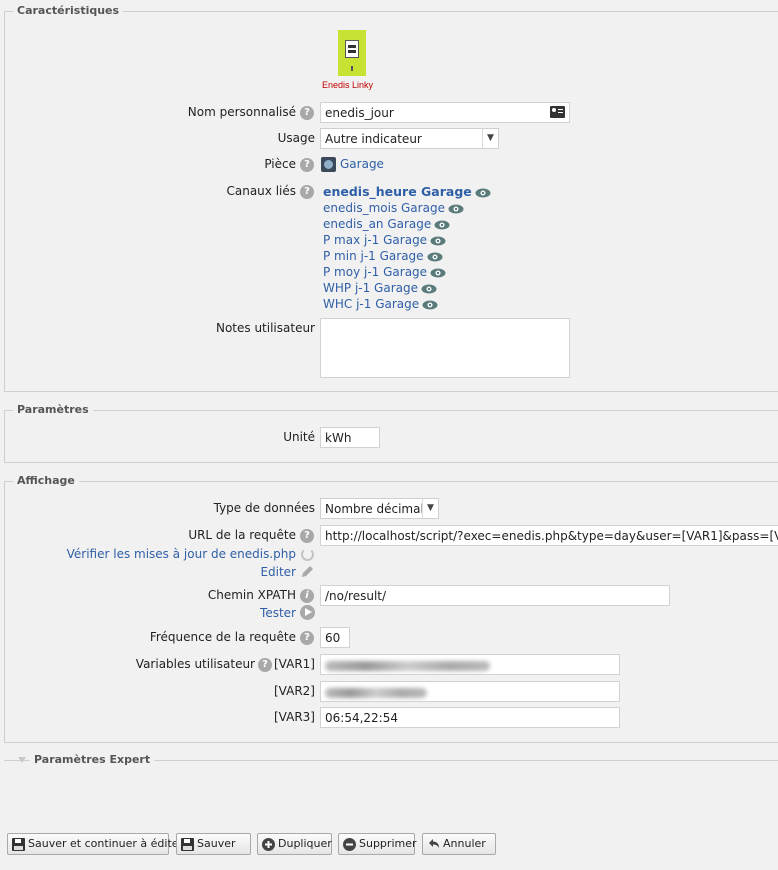 The width and height of the screenshot is (778, 870). I want to click on room-icon, so click(328, 164).